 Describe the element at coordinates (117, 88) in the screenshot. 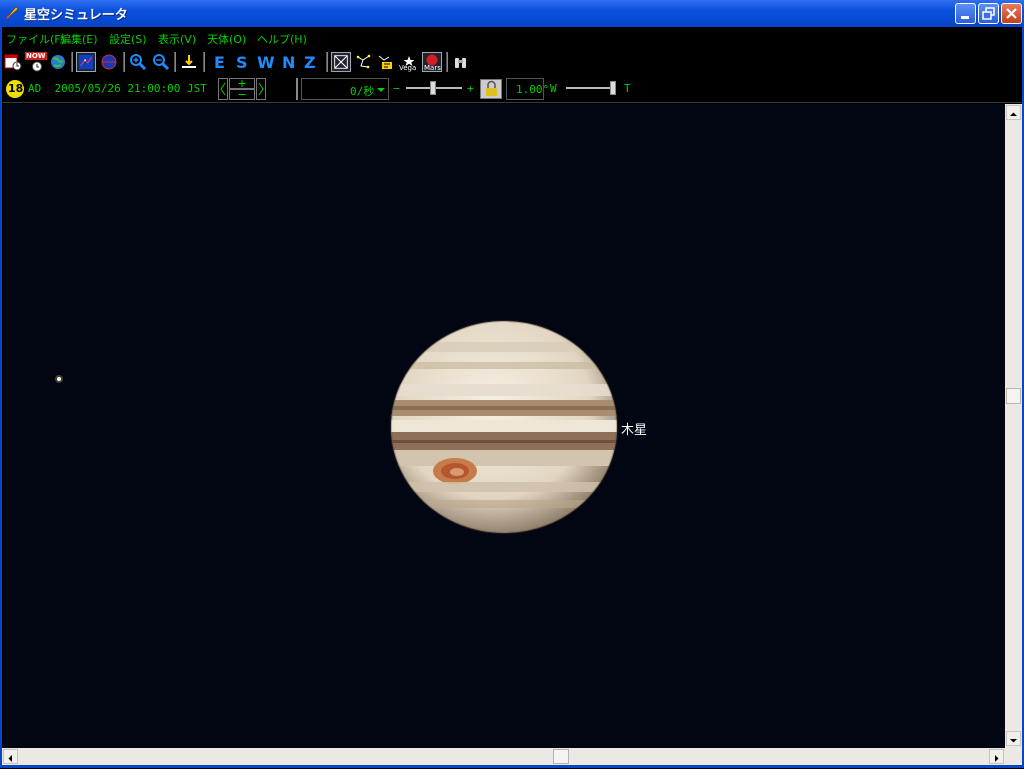

I see `datetime-display: AD 2005/05/26 21:00:00 JST` at that location.